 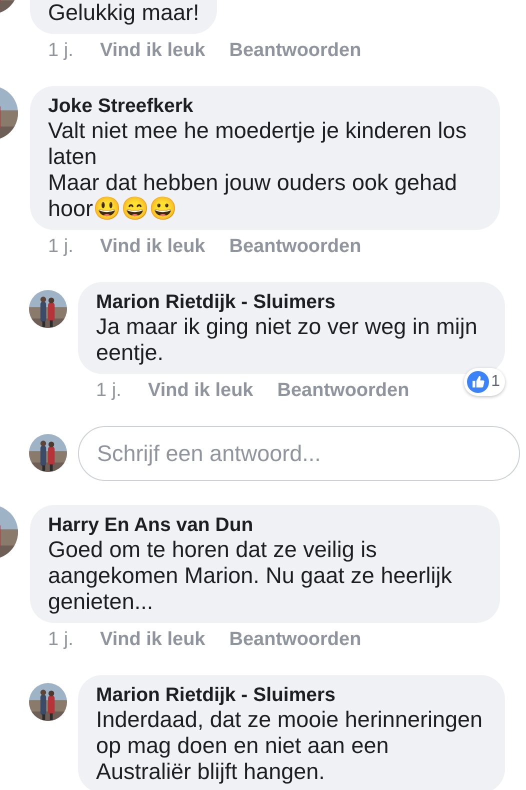 I want to click on comment-text: Inderdaad, dat ze mooie herinneringen op mag doen en niet aan een Australiër blijft hangen., so click(x=290, y=746).